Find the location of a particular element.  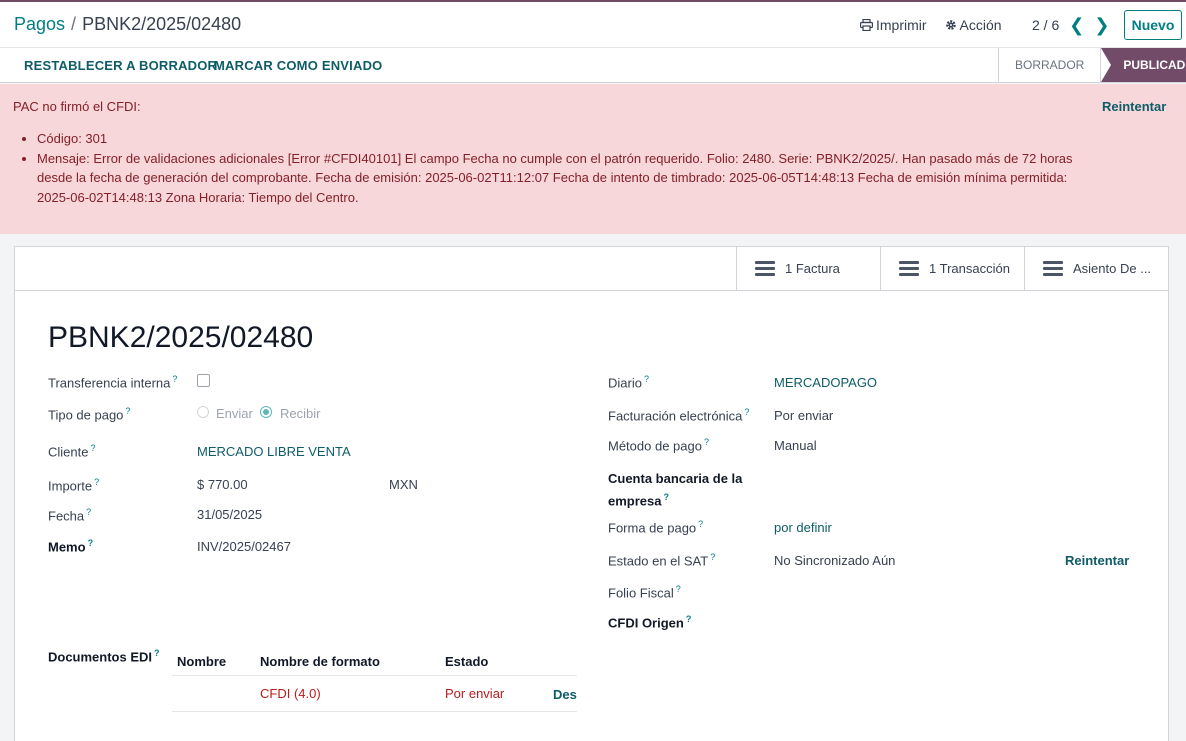

breadcrumb-parent-link: Pagos is located at coordinates (39, 24).